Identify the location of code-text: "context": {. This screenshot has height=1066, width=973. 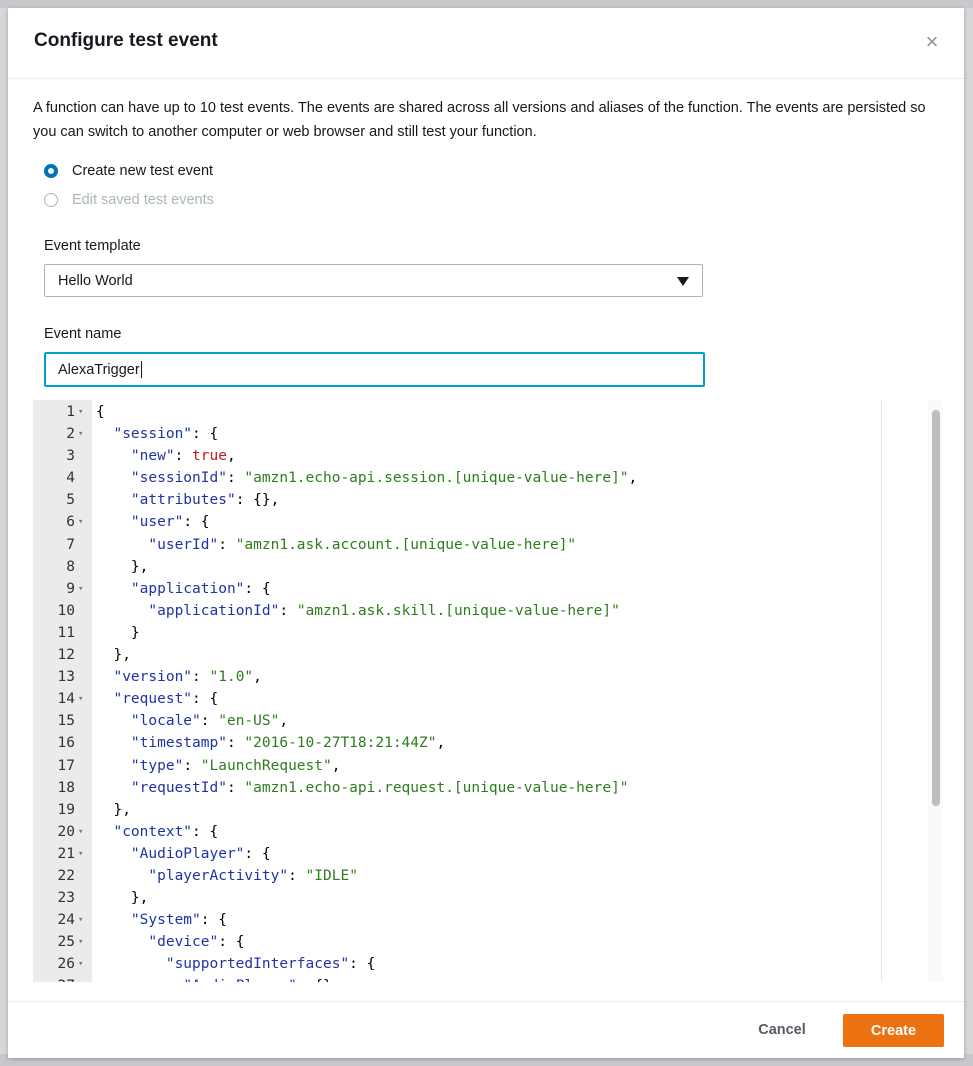
(157, 832).